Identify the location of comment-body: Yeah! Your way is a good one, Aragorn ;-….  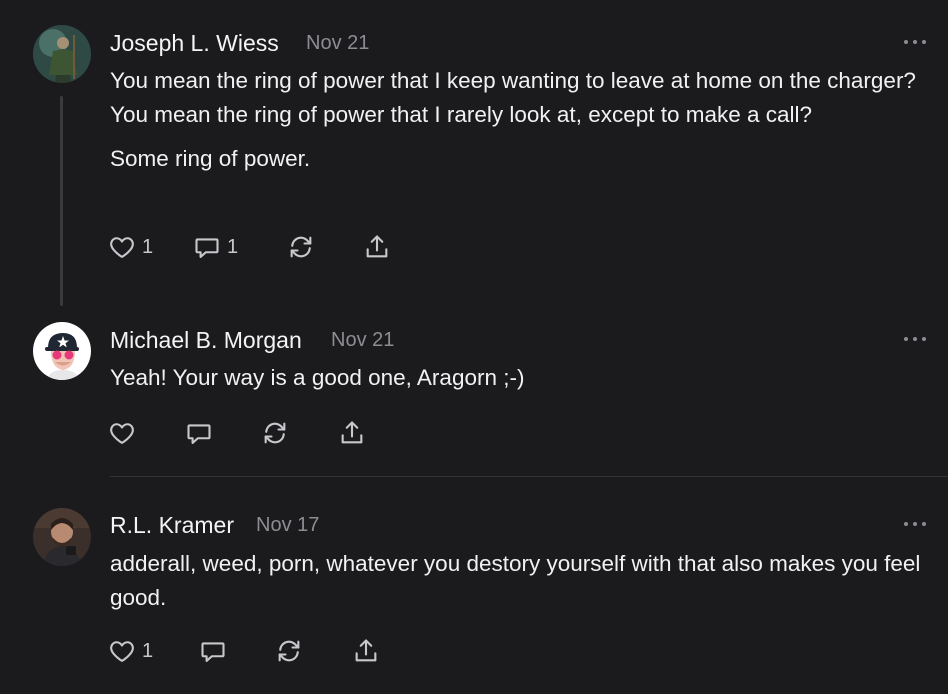
(520, 378).